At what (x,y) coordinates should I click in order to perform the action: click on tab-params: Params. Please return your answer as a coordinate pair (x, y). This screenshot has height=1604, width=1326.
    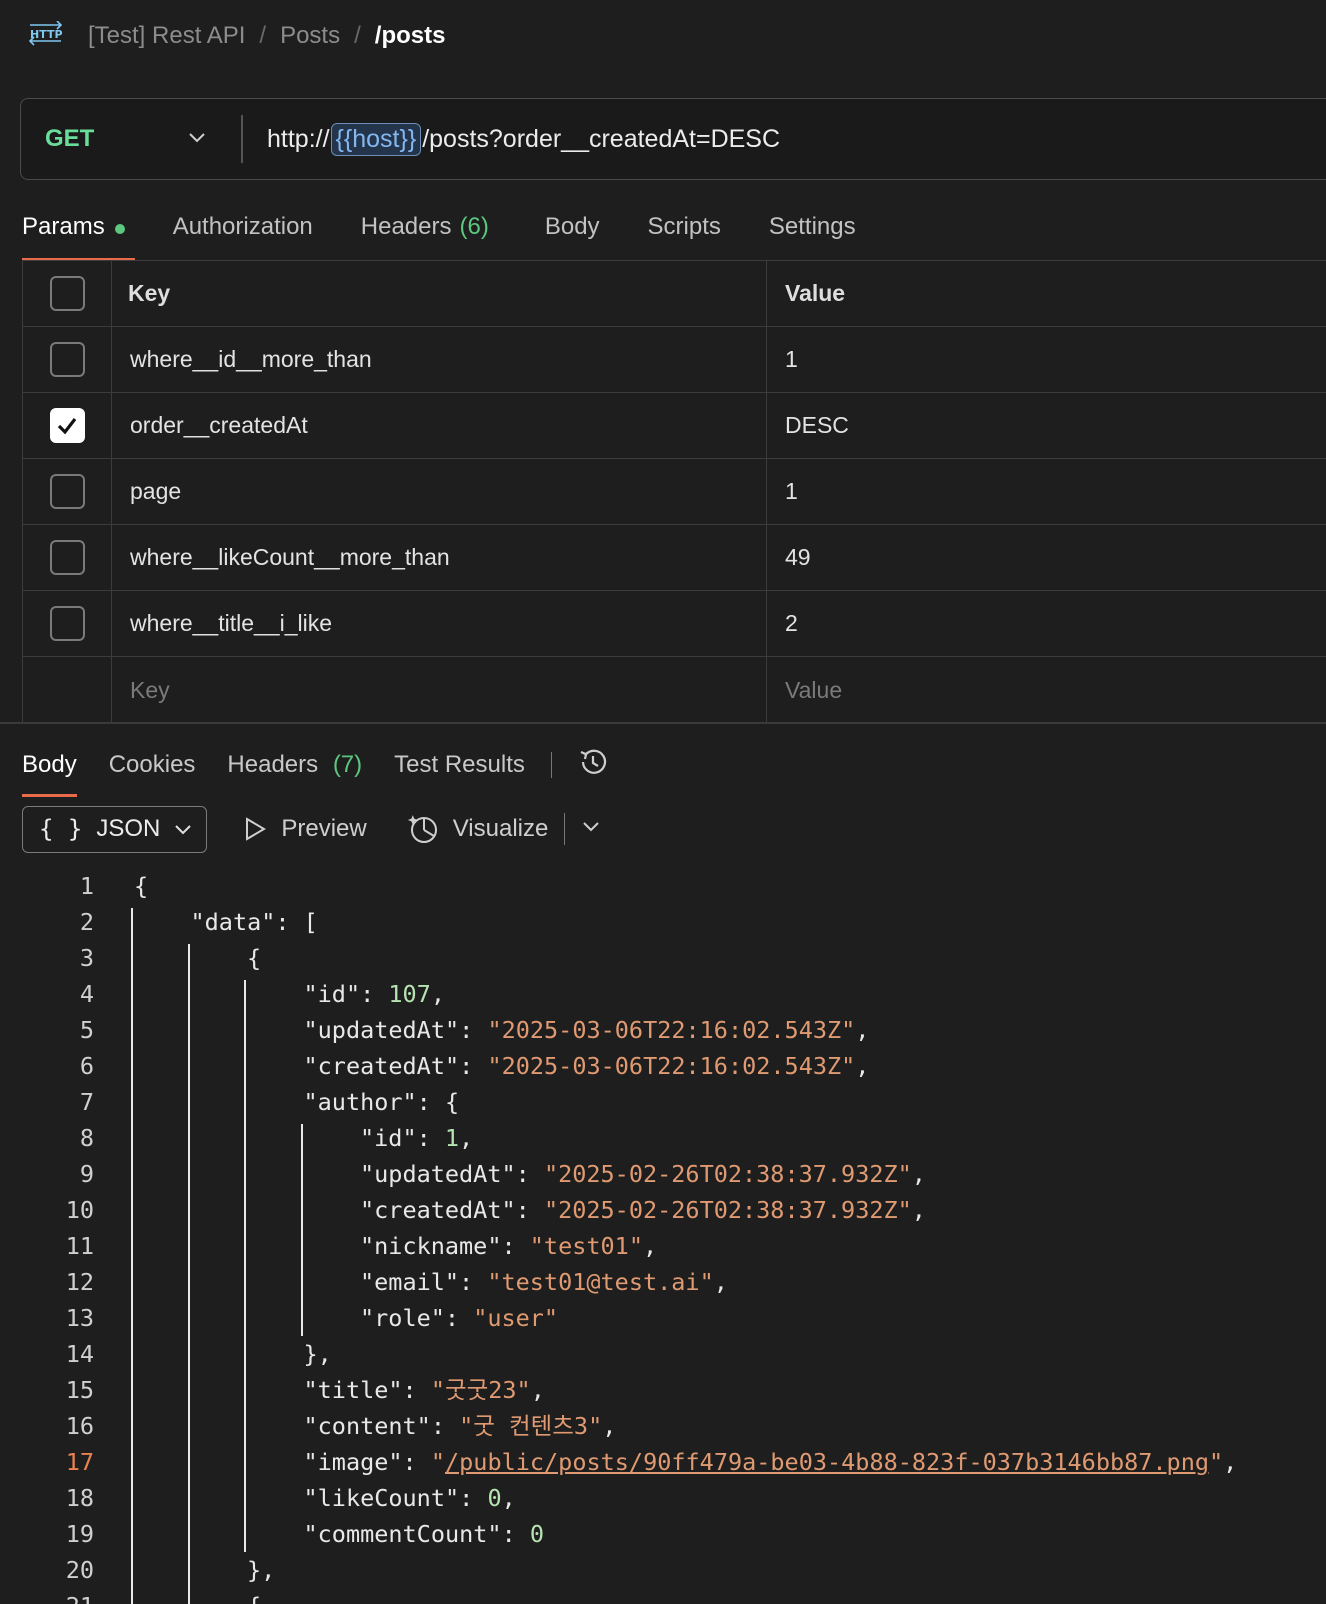
    Looking at the image, I should click on (78, 233).